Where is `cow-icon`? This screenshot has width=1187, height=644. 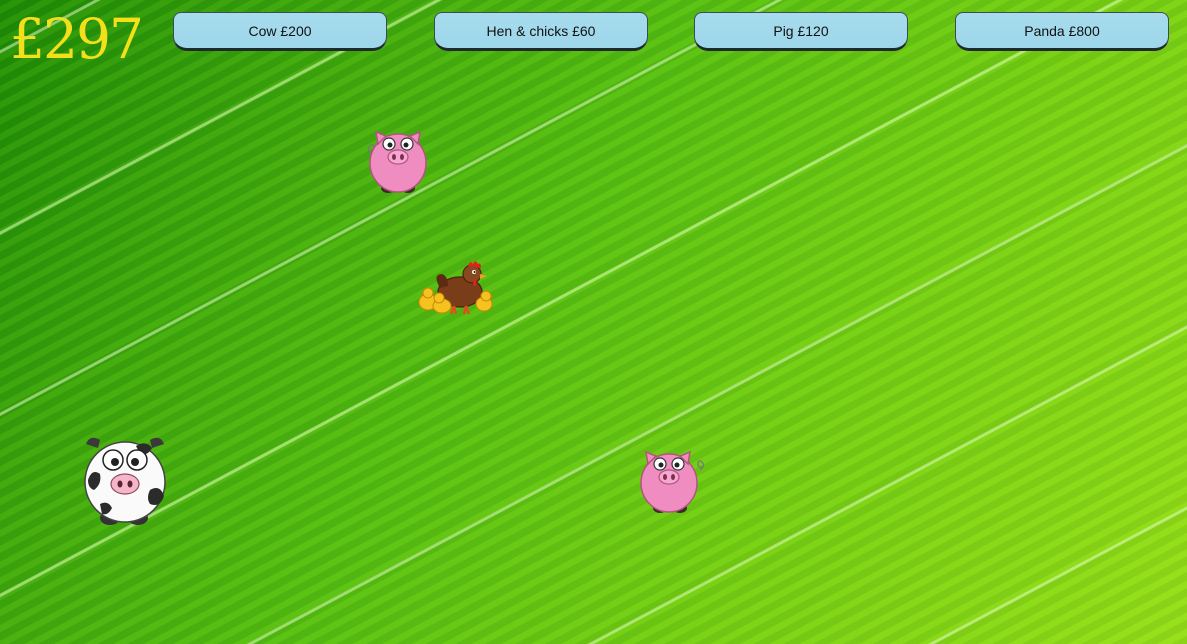 cow-icon is located at coordinates (126, 481).